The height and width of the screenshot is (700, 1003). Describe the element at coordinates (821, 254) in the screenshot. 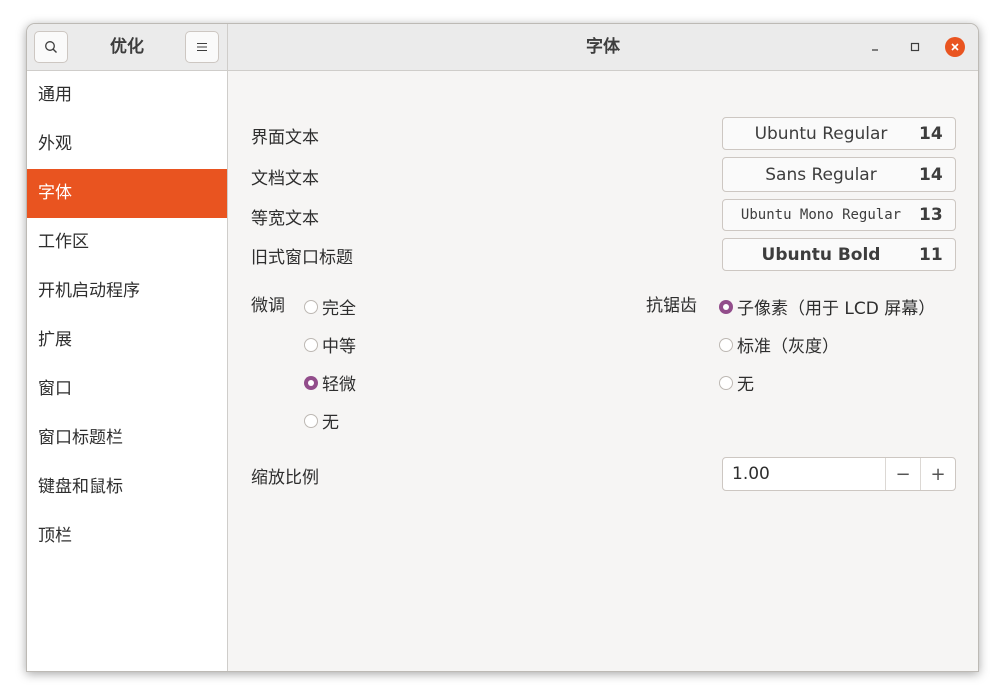

I see `font-name: Ubuntu Bold` at that location.